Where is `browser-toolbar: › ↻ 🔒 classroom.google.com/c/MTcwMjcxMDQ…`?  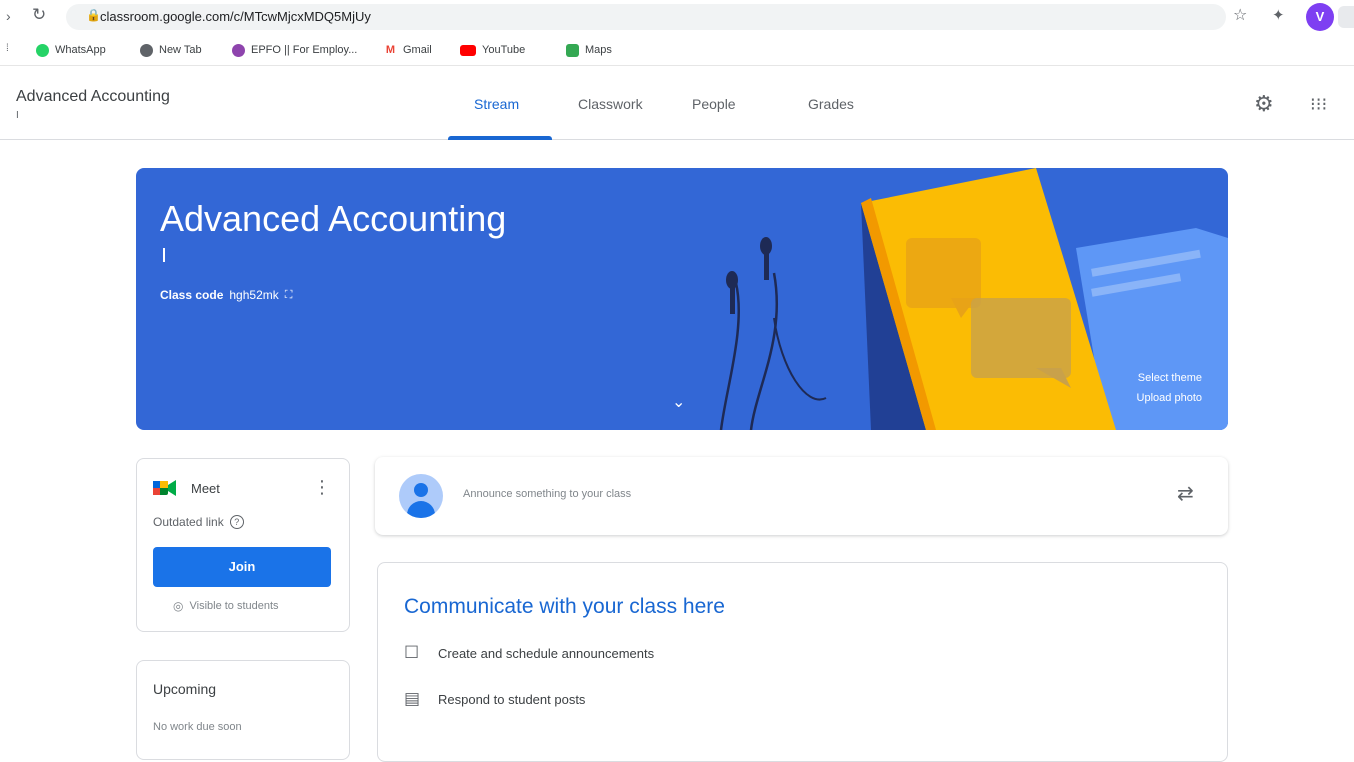
browser-toolbar: › ↻ 🔒 classroom.google.com/c/MTcwMjcxMDQ… is located at coordinates (677, 17).